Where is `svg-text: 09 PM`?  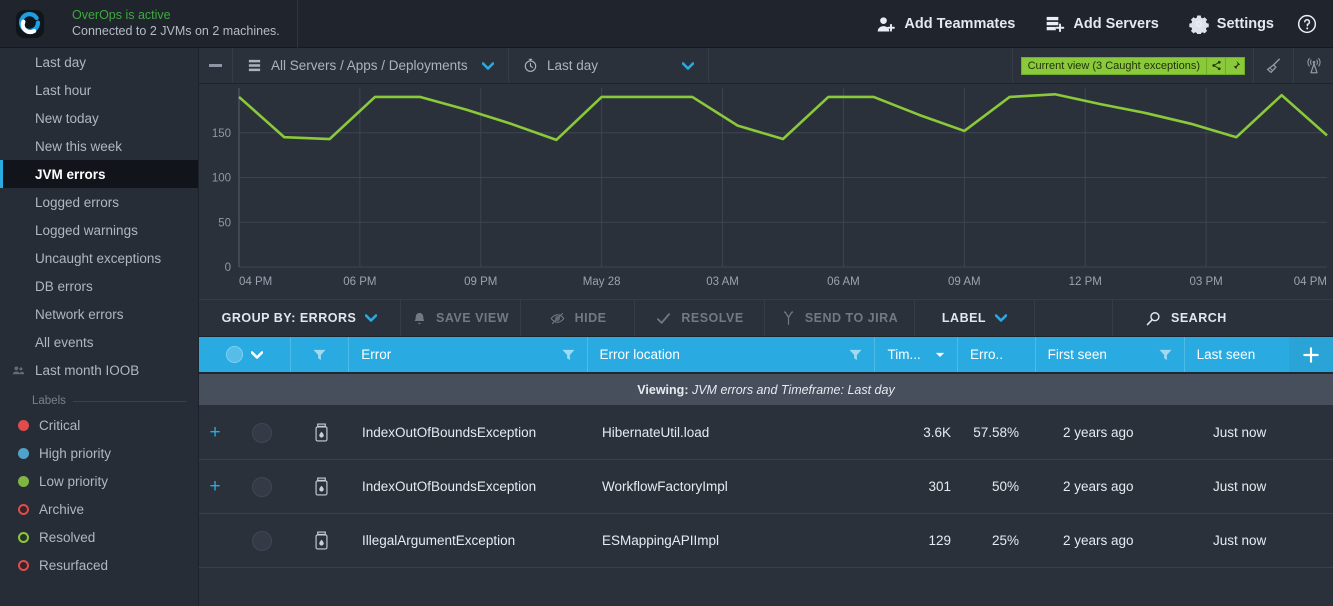 svg-text: 09 PM is located at coordinates (480, 282).